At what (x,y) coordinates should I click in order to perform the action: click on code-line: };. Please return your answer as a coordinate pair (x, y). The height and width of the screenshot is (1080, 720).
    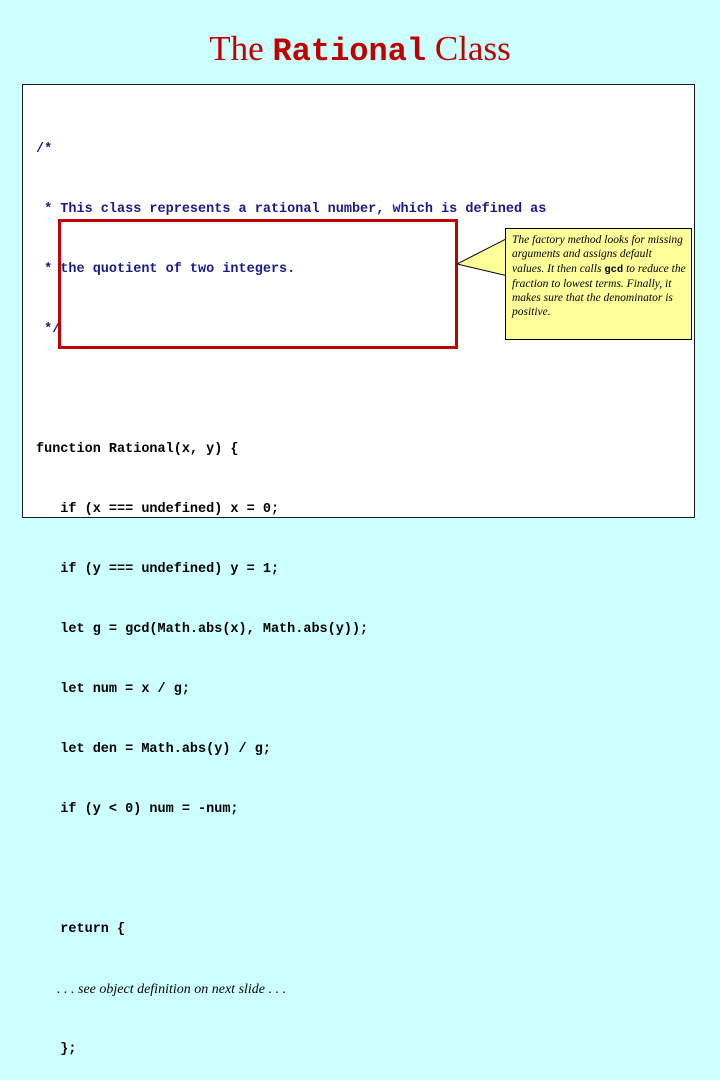
    Looking at the image, I should click on (56, 1049).